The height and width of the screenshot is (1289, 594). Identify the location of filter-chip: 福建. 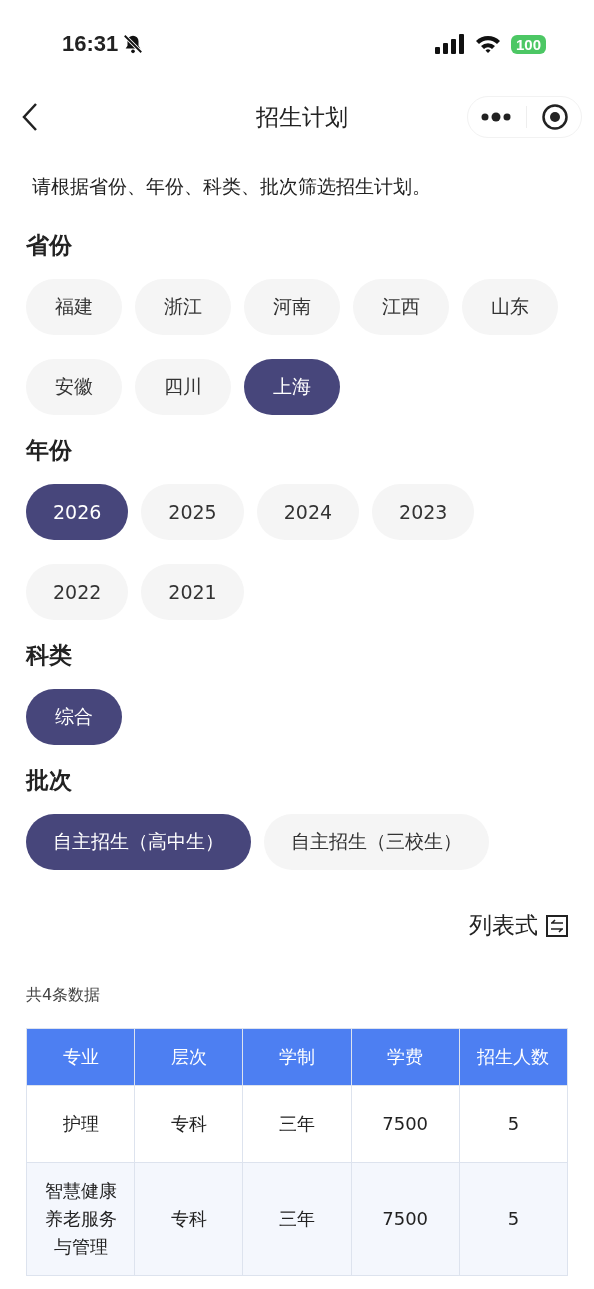
(74, 307).